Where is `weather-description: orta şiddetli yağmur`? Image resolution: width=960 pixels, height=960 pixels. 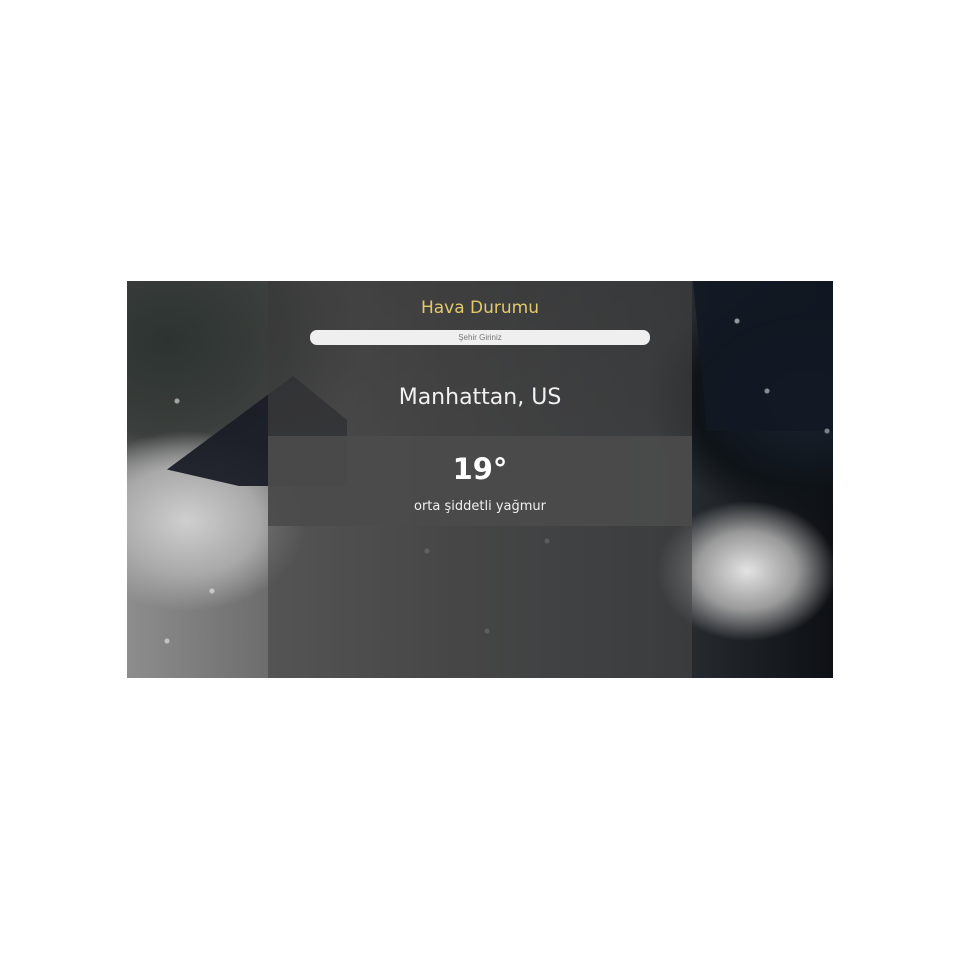
weather-description: orta şiddetli yağmur is located at coordinates (480, 506).